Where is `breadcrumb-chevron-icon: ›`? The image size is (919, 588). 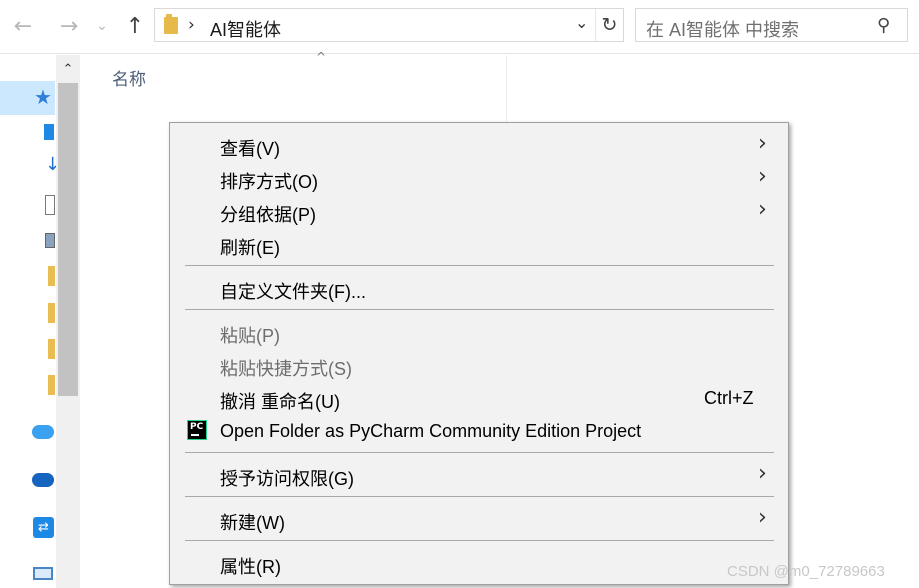 breadcrumb-chevron-icon: › is located at coordinates (191, 25).